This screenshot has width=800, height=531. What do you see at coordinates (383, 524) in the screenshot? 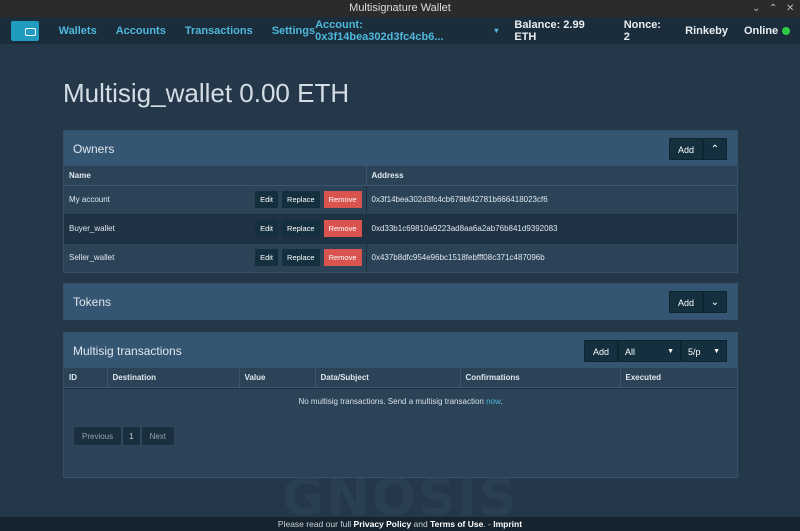
I see `privacy-policy-link: Privacy Policy` at bounding box center [383, 524].